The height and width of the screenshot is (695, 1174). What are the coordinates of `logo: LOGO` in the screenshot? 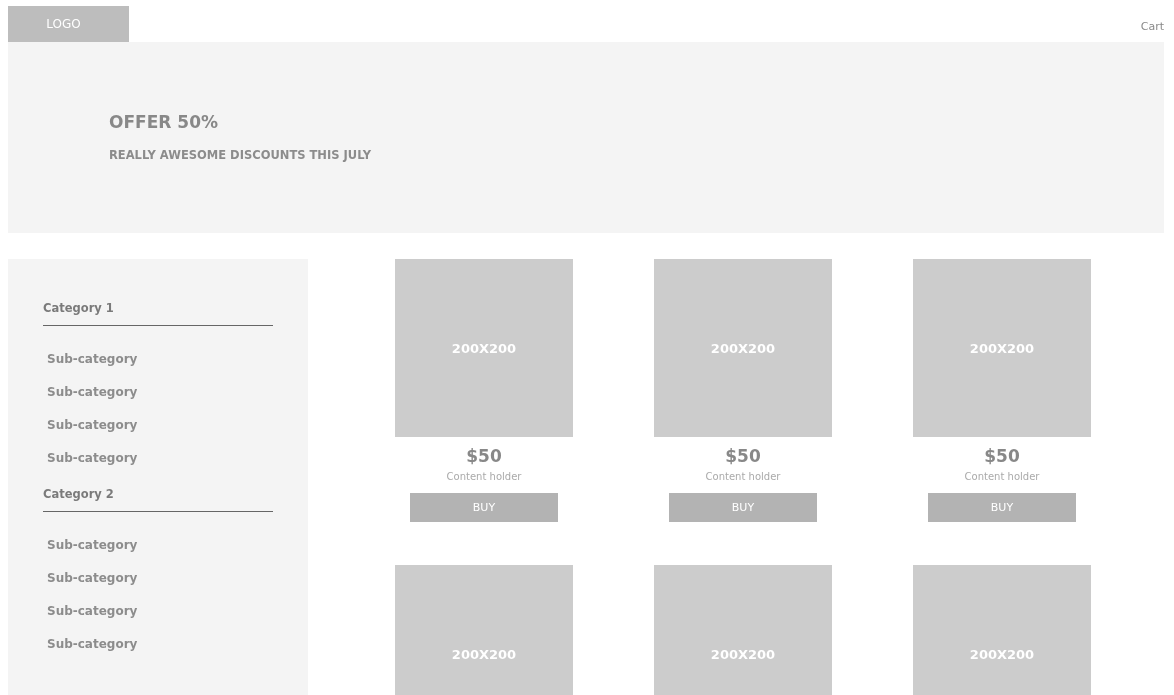 It's located at (68, 24).